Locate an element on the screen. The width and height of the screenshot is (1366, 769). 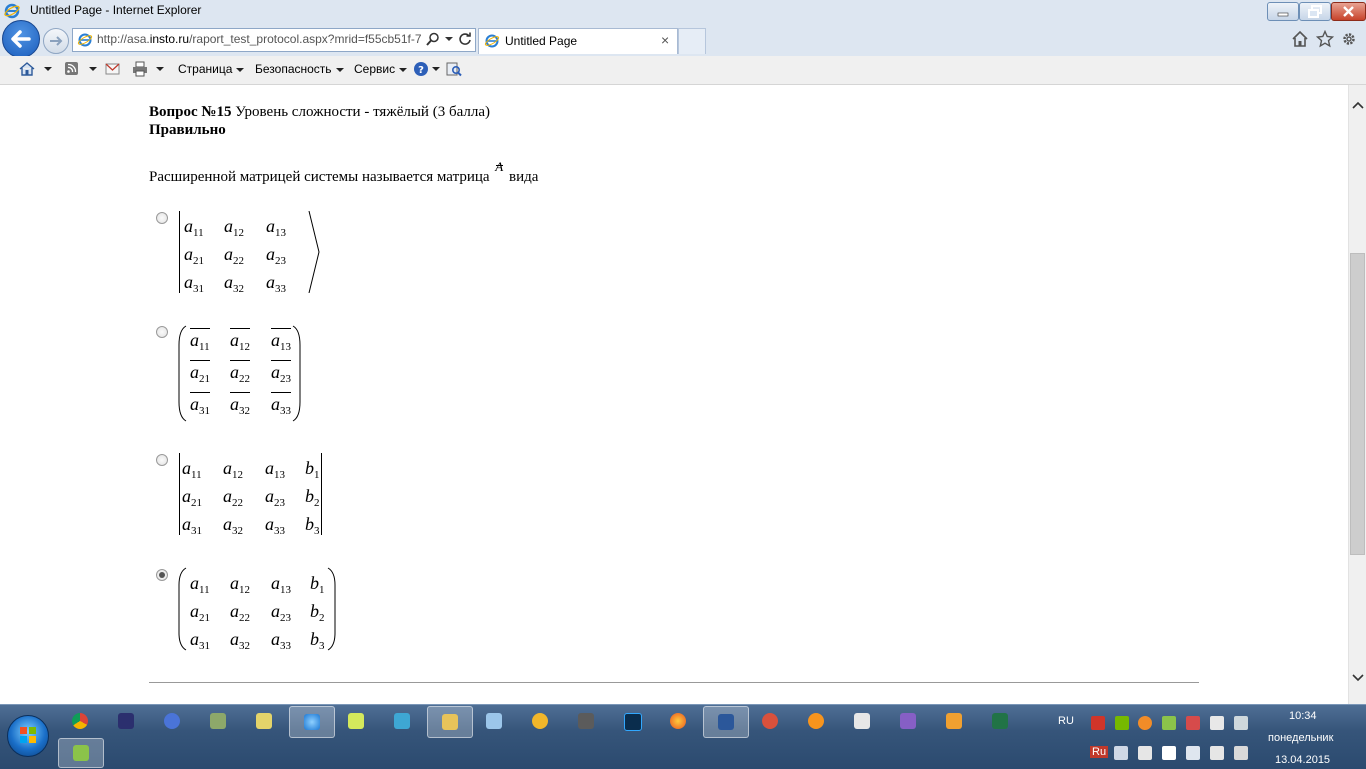
help-icon: ? is located at coordinates (422, 69).